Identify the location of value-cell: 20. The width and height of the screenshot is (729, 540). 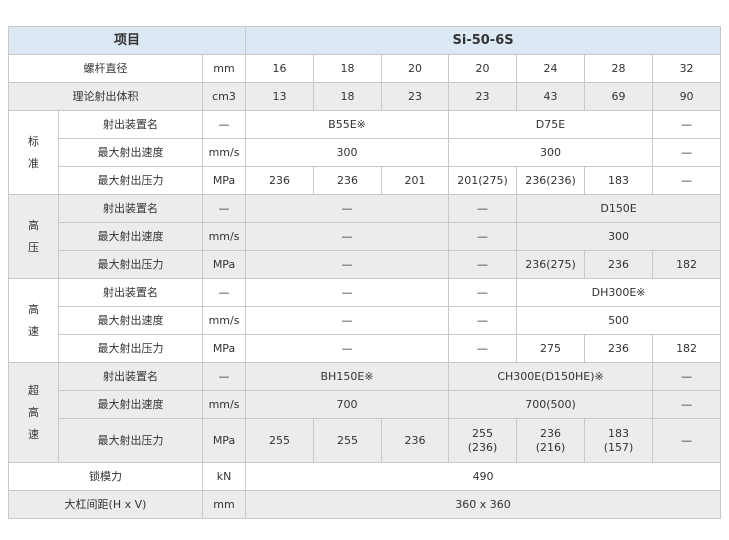
(483, 68).